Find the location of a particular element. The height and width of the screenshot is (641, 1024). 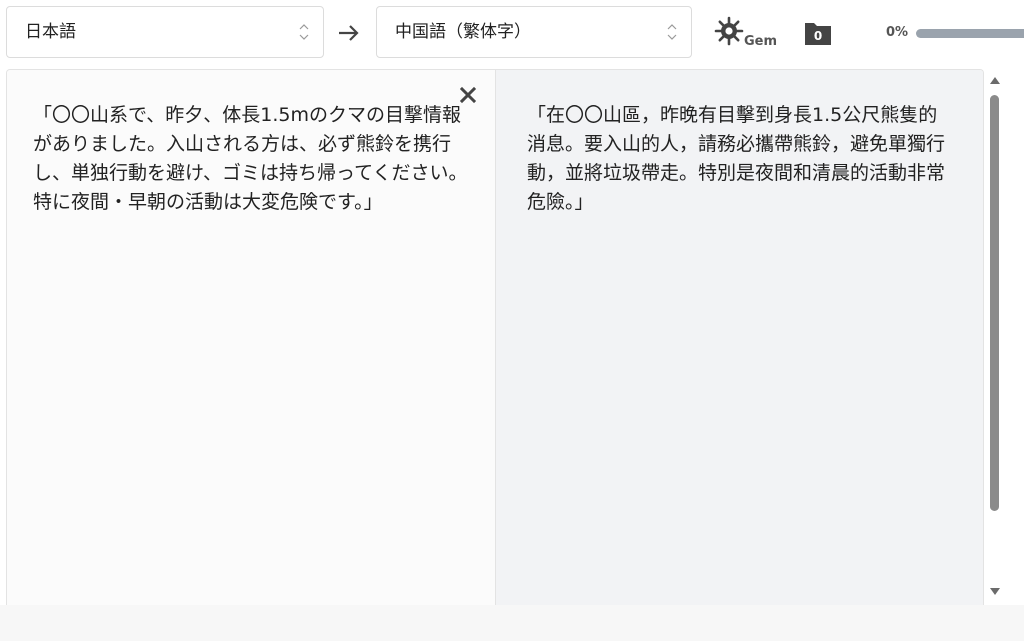

toolbar: 日本語 中国語（繁体字） Gem 0 0% is located at coordinates (512, 34).